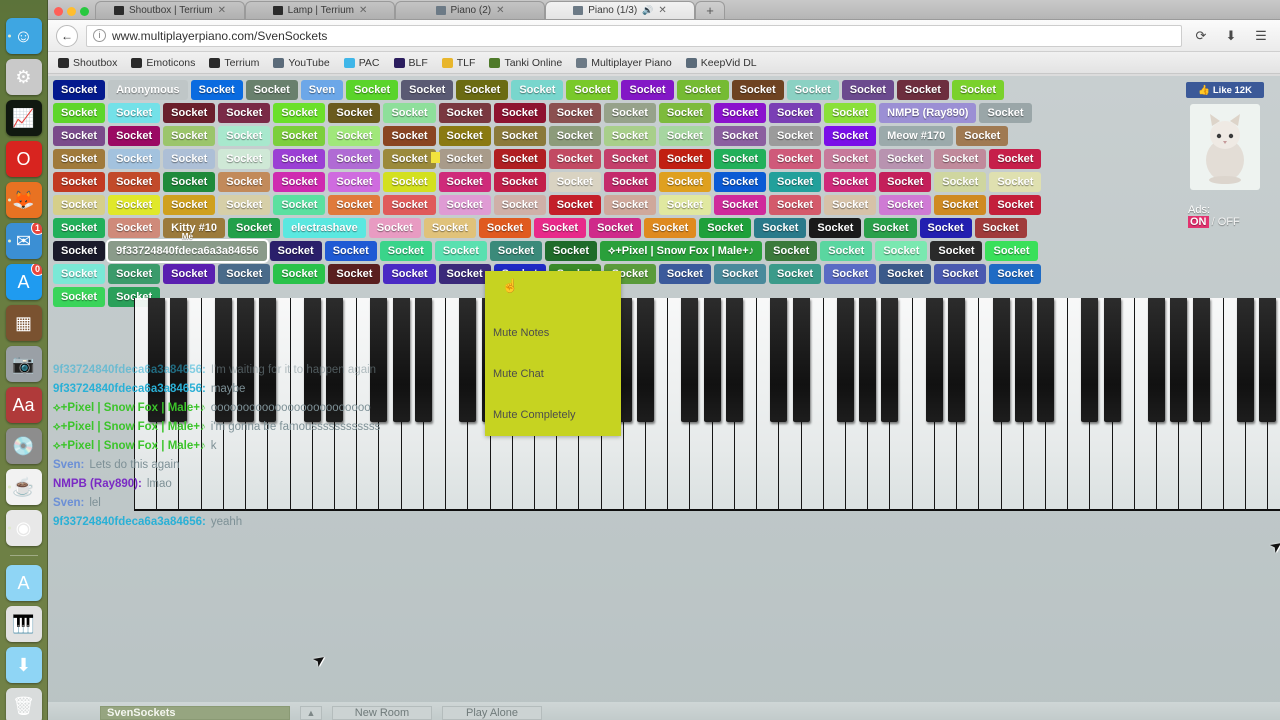 The width and height of the screenshot is (1280, 720). Describe the element at coordinates (195, 713) in the screenshot. I see `room-name-field: SvenSockets` at that location.